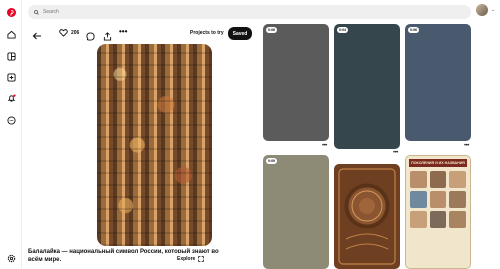 This screenshot has width=500, height=269. I want to click on projects-to-try-button: Projects to try, so click(207, 33).